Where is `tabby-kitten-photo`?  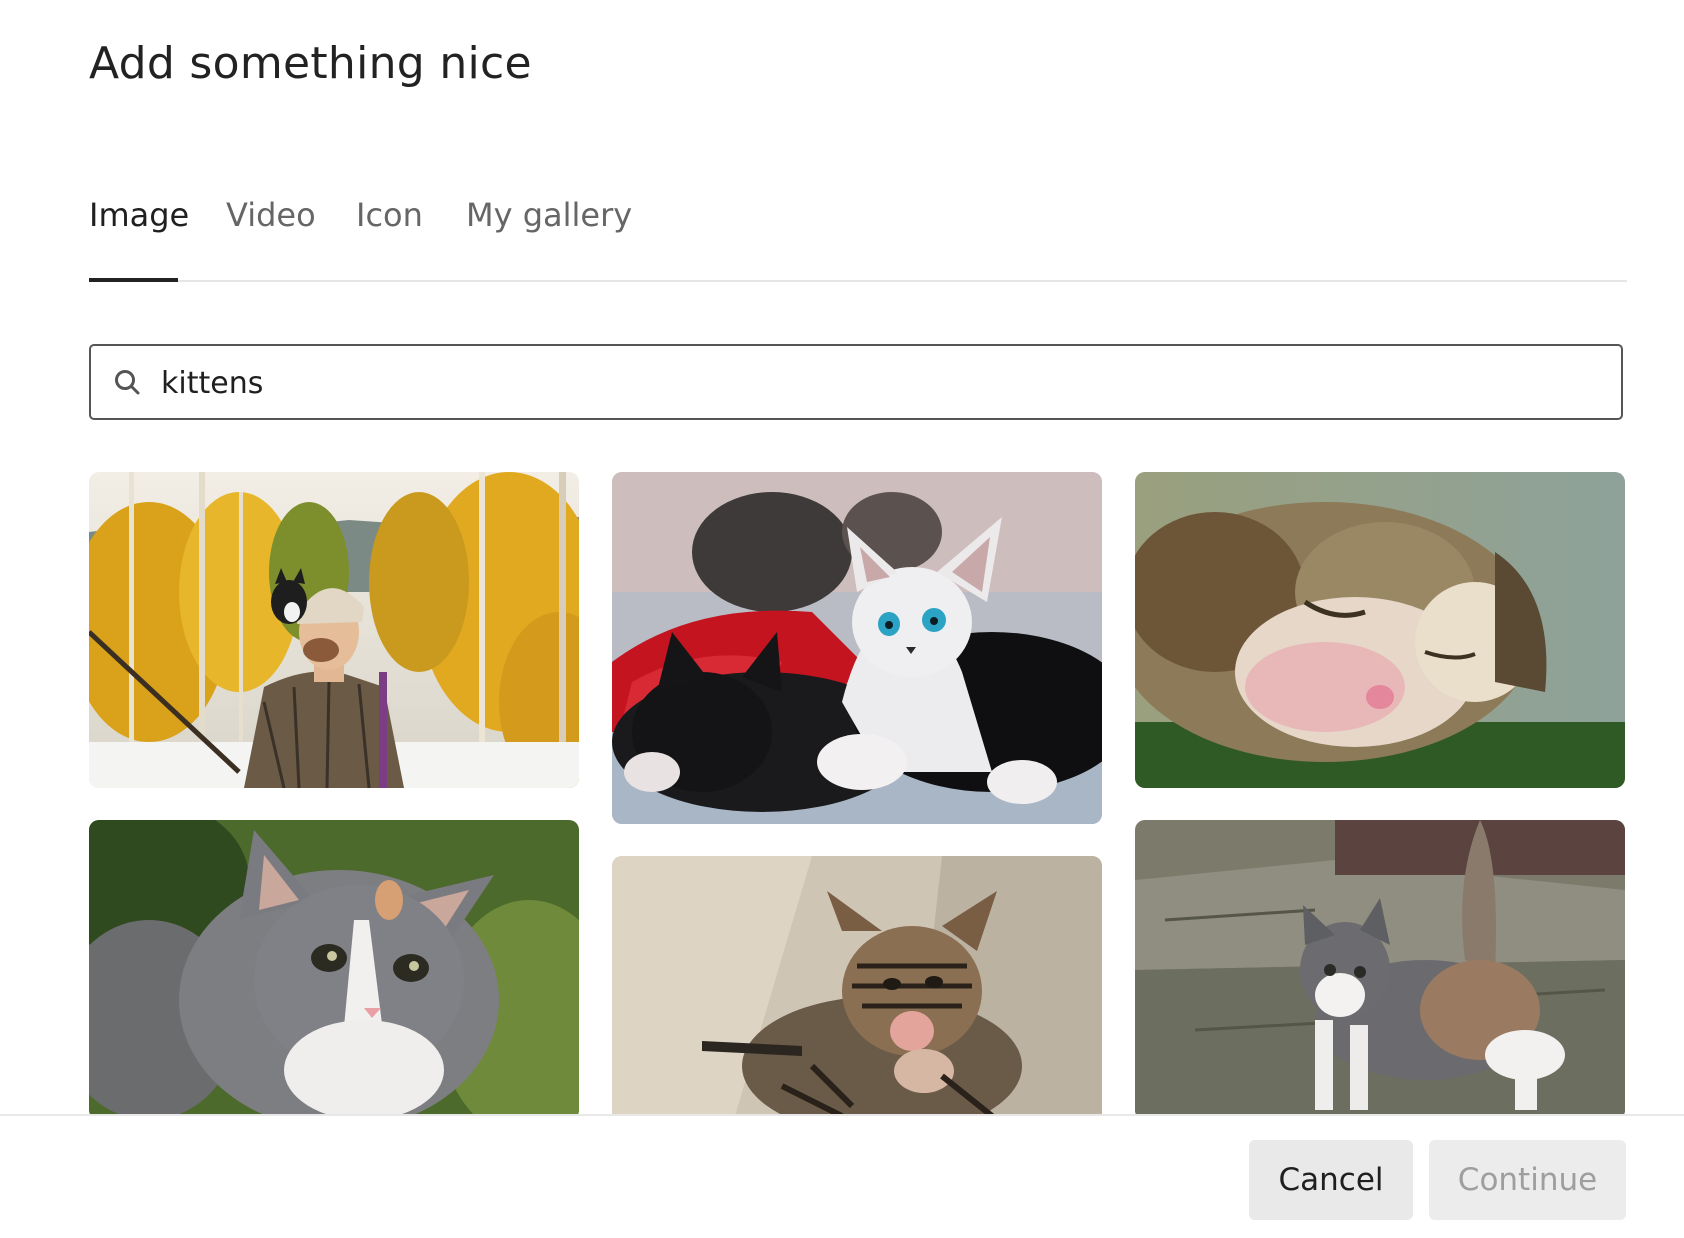 tabby-kitten-photo is located at coordinates (857, 985).